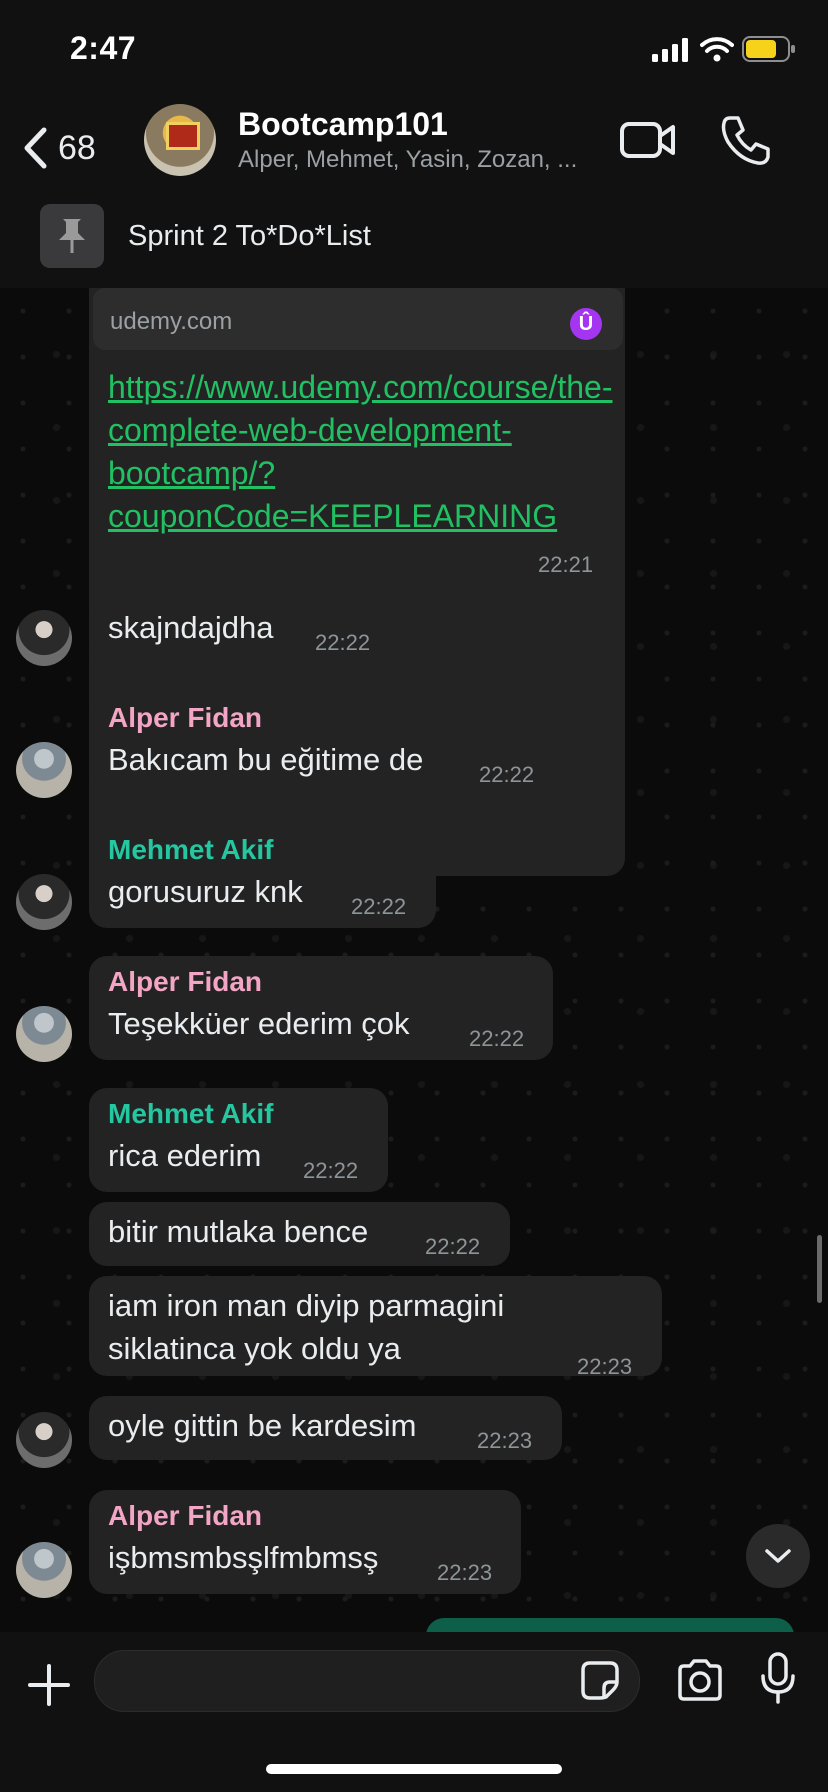 The height and width of the screenshot is (1792, 828). Describe the element at coordinates (343, 124) in the screenshot. I see `group-name: Bootcamp101` at that location.